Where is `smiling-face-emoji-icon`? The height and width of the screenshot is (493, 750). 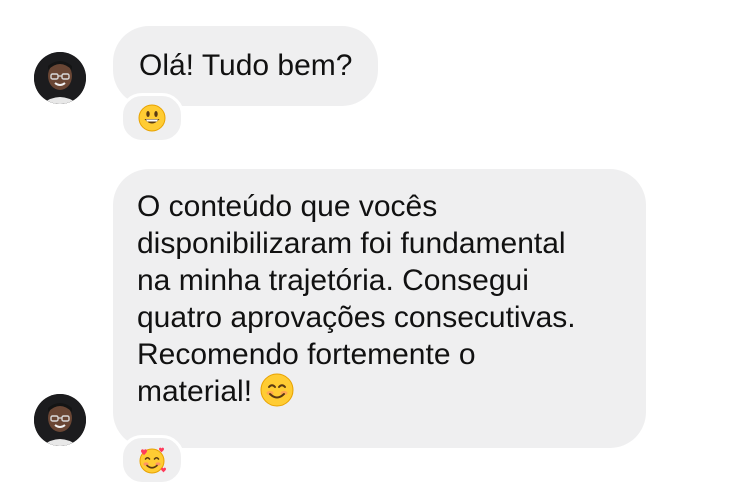
smiling-face-emoji-icon is located at coordinates (277, 394).